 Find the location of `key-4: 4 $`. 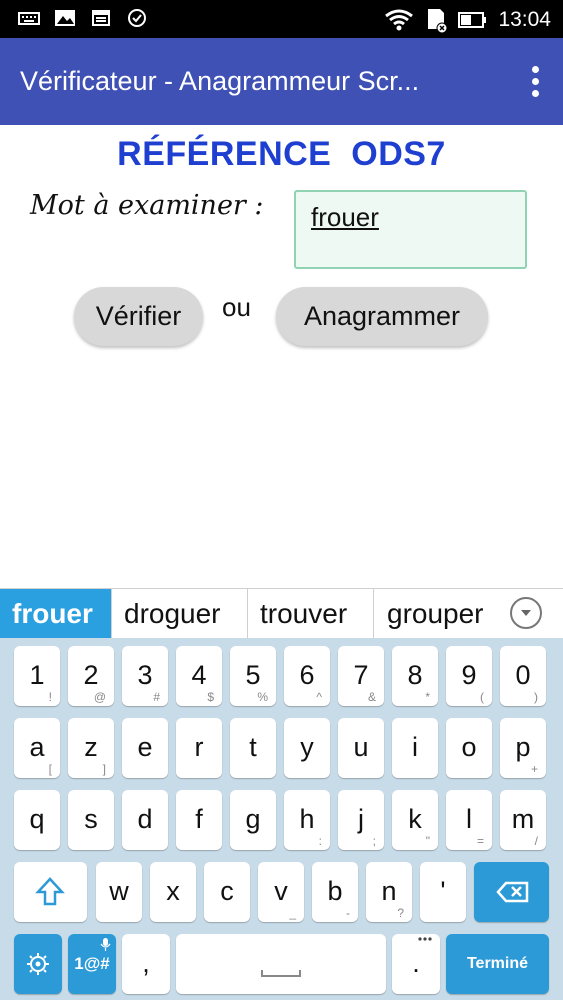

key-4: 4 $ is located at coordinates (199, 676).